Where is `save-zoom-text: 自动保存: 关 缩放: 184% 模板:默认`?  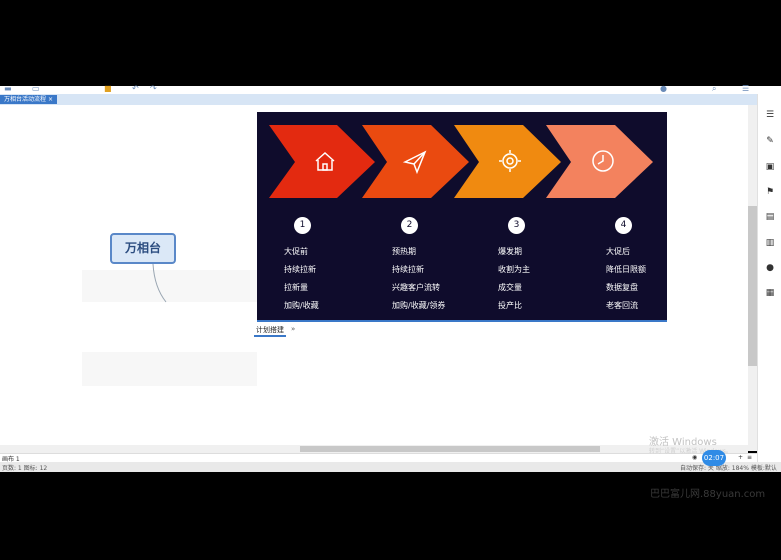
save-zoom-text: 自动保存: 关 缩放: 184% 模板:默认 is located at coordinates (728, 468).